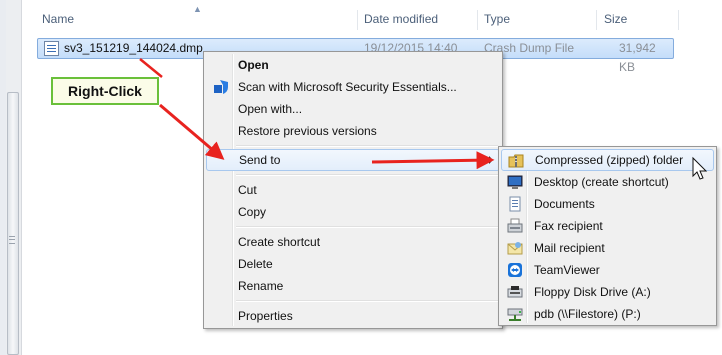 This screenshot has width=722, height=355. I want to click on menu-item-rename: Rename, so click(353, 286).